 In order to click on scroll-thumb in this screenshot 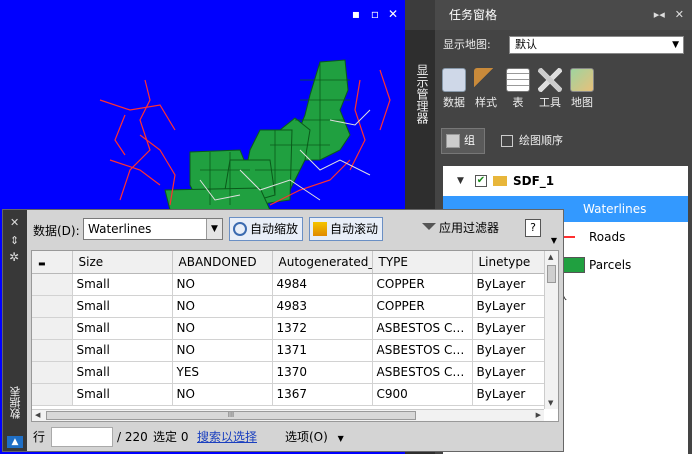, I will do `click(551, 274)`.